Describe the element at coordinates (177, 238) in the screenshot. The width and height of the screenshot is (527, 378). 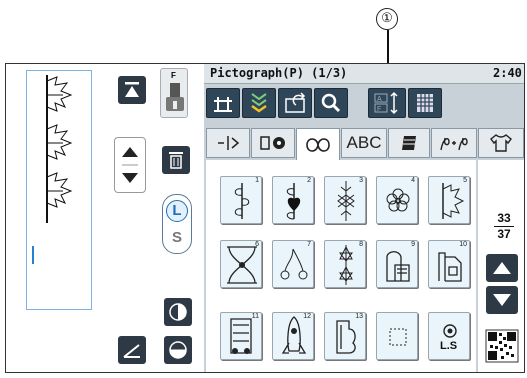
I see `size-small-option: S` at that location.